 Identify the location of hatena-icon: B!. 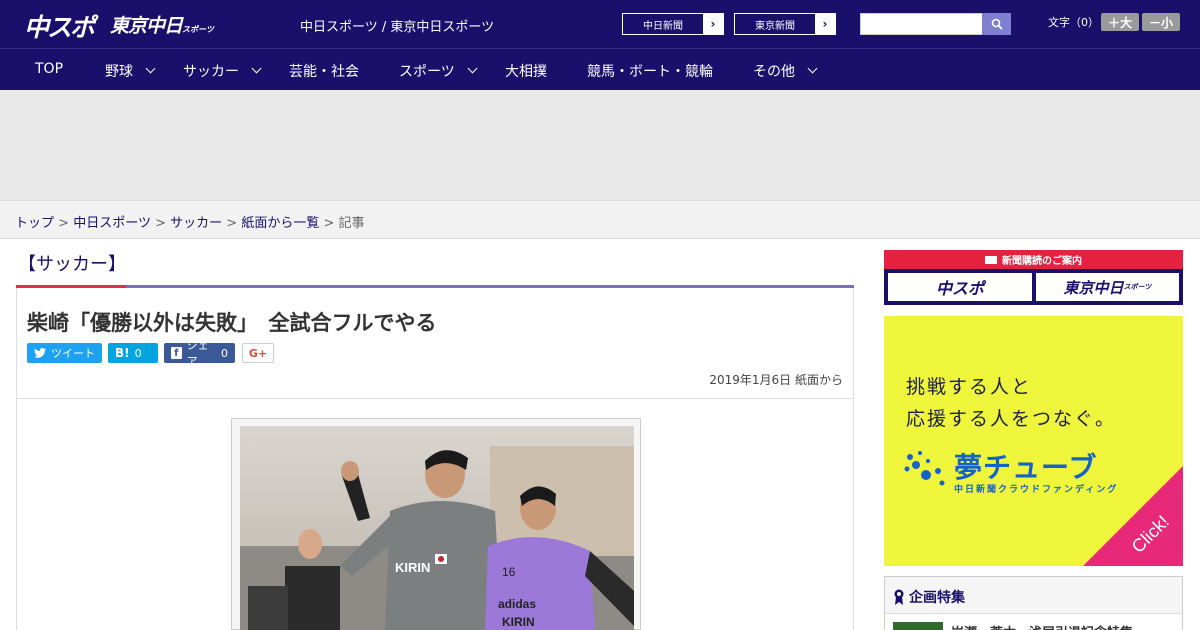
(122, 353).